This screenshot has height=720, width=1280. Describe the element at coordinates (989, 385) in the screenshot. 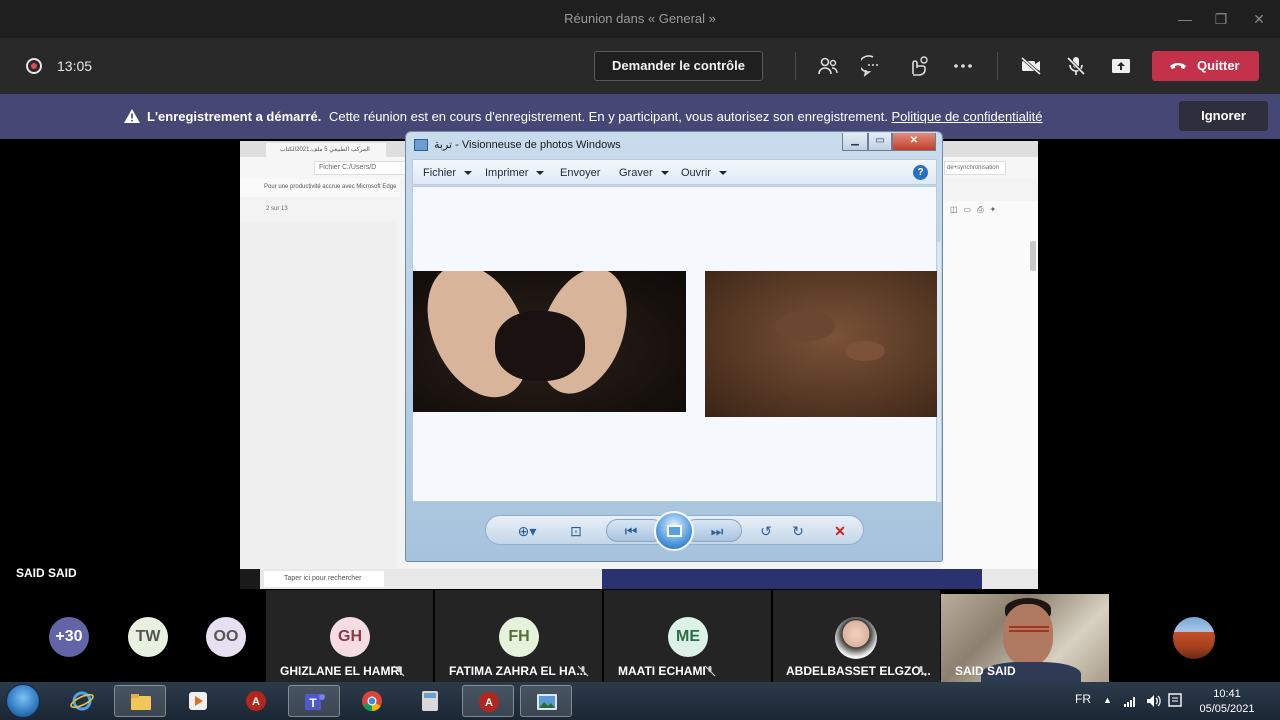

I see `document-right-area: ◫▭⎙✦` at that location.